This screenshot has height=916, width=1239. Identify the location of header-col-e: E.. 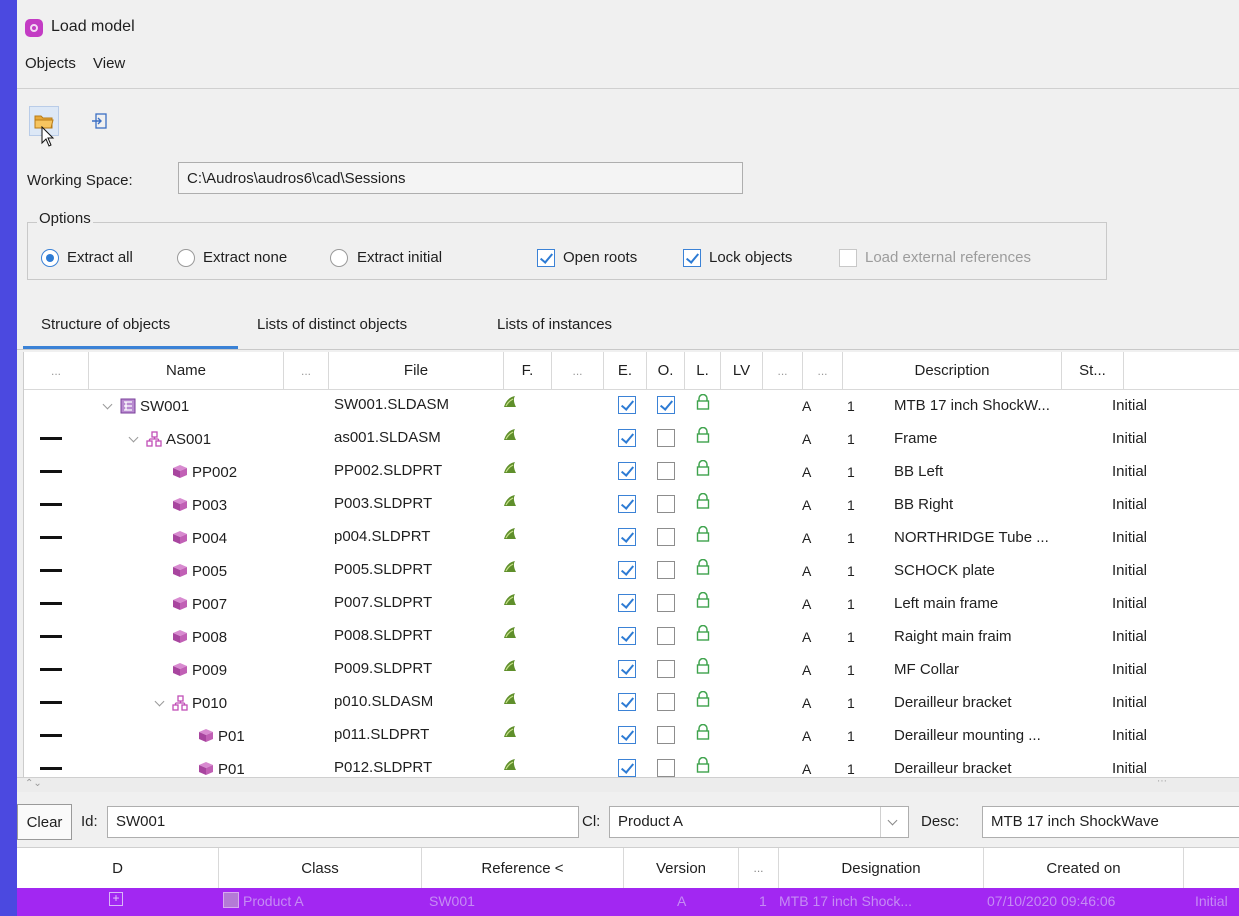
(625, 371).